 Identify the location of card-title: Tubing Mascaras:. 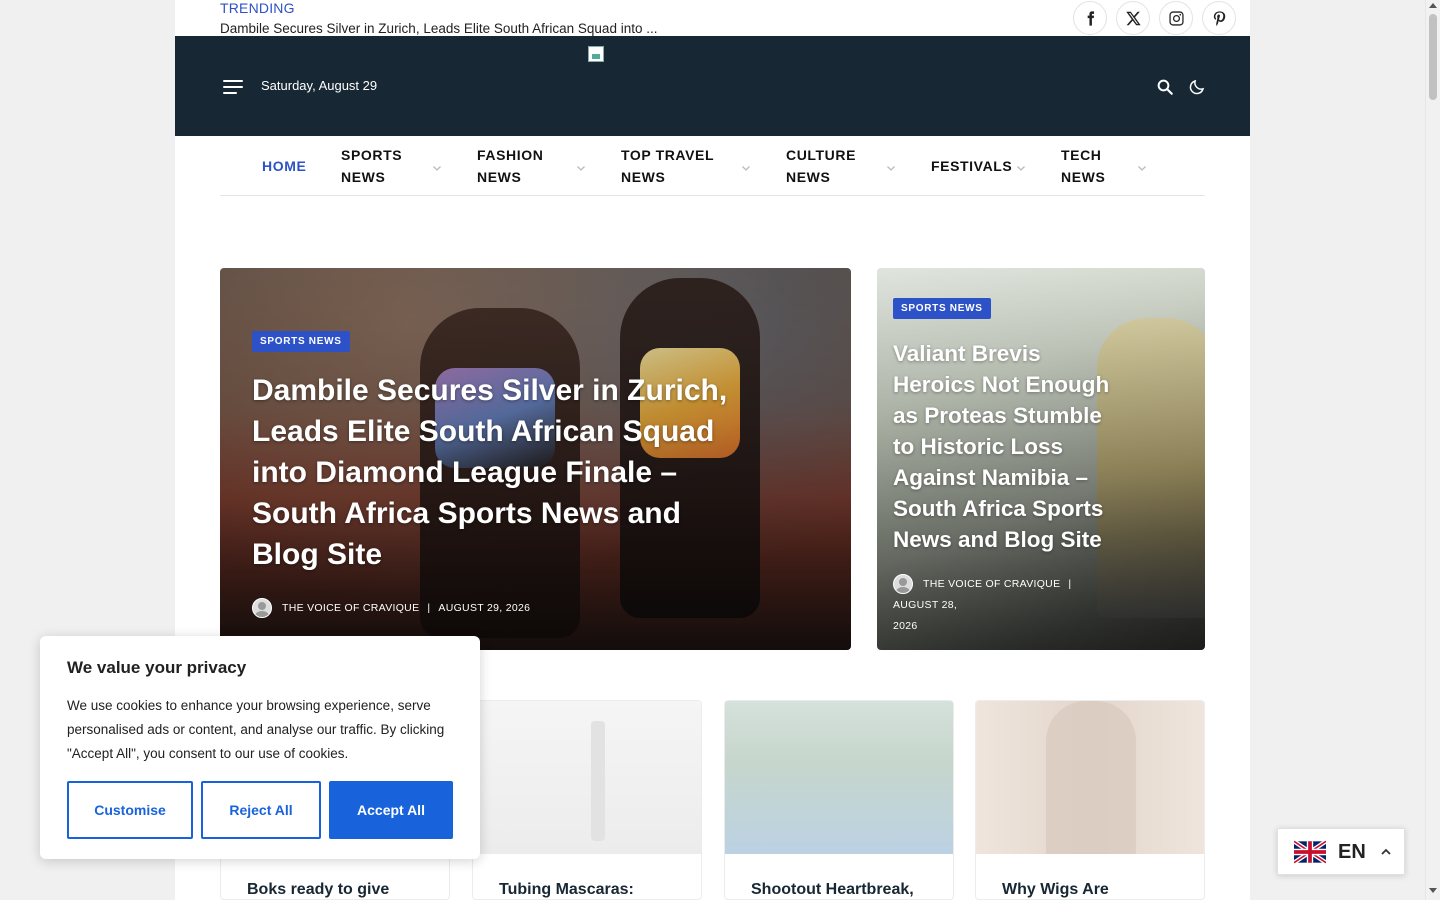
(566, 890).